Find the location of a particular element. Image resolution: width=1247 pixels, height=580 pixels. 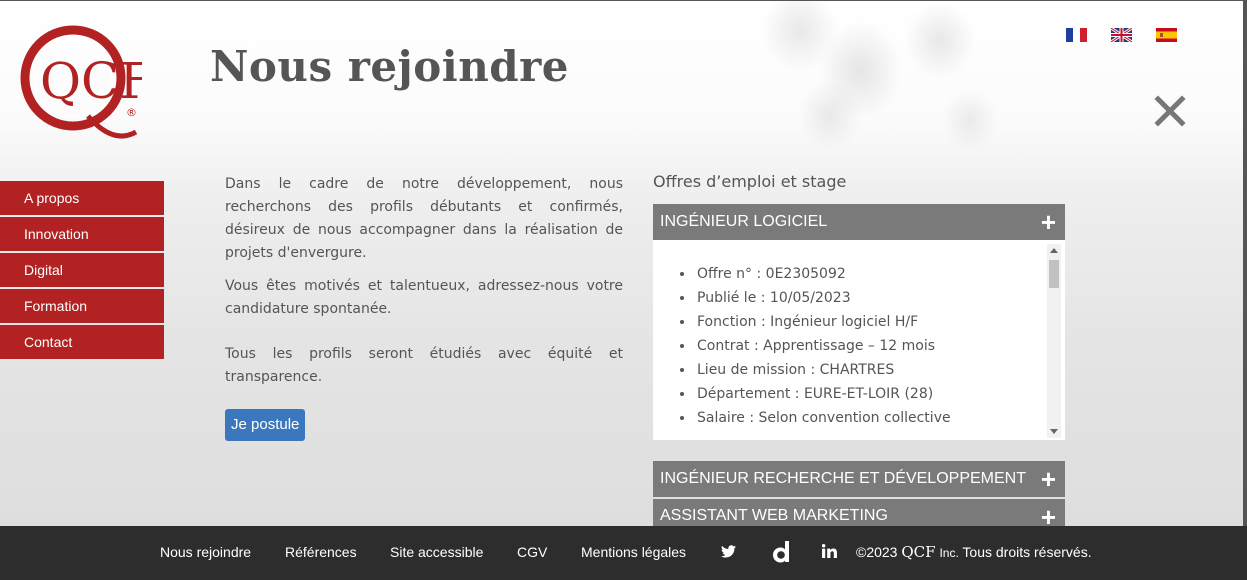

accordion-title: INGÉNIEUR RECHERCHE ET DÉVELOPPEMENT is located at coordinates (843, 478).